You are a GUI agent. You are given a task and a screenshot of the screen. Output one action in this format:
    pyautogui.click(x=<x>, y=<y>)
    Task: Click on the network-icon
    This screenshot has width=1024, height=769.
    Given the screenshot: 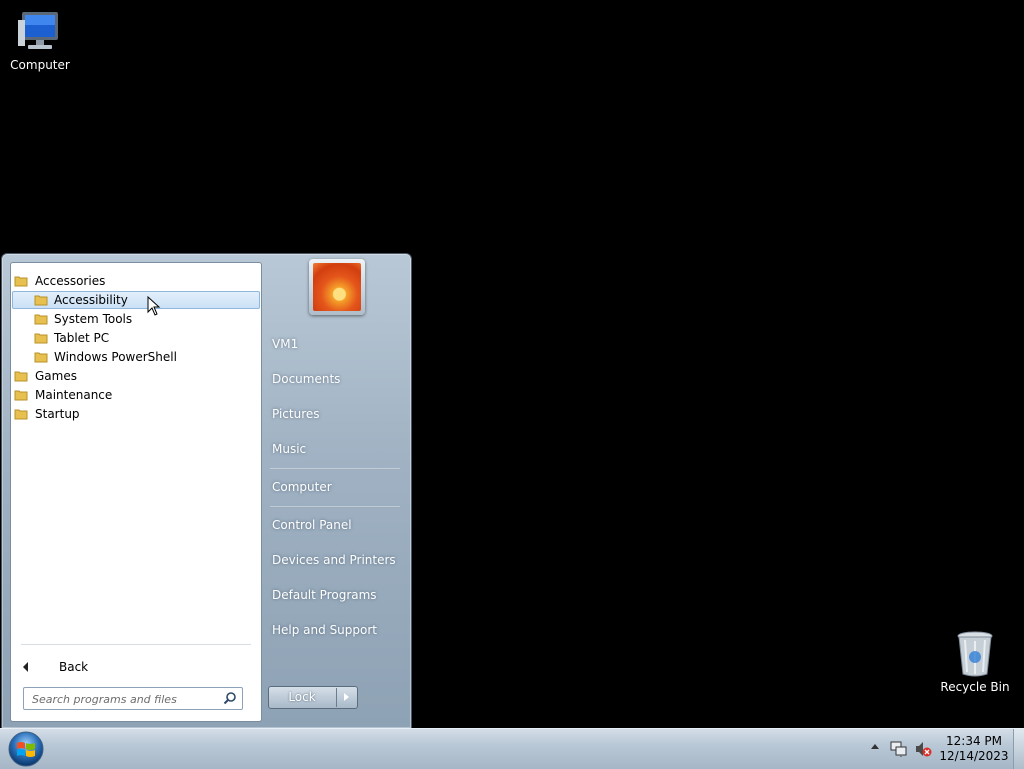 What is the action you would take?
    pyautogui.click(x=899, y=749)
    